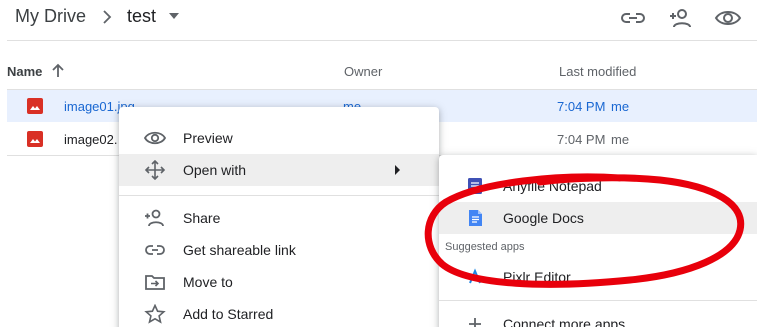  Describe the element at coordinates (597, 71) in the screenshot. I see `column-header-last-modified: Last modified` at that location.